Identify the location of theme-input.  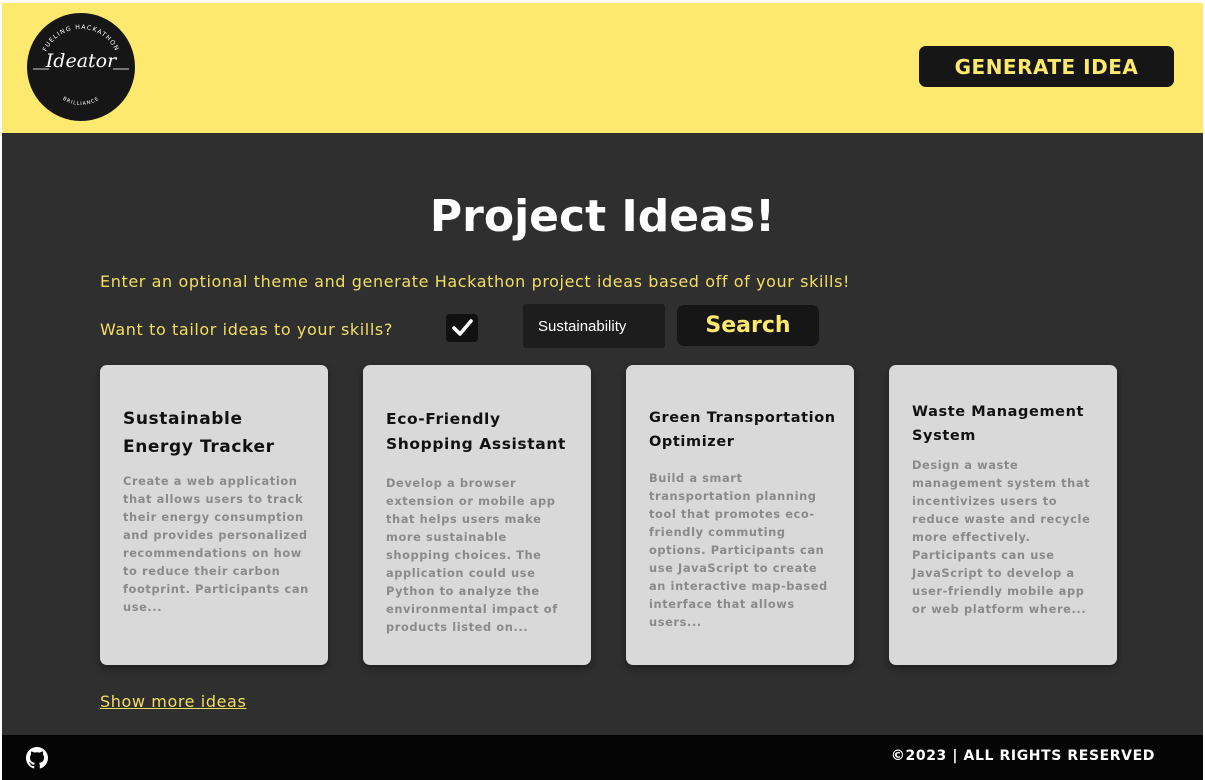
(594, 326).